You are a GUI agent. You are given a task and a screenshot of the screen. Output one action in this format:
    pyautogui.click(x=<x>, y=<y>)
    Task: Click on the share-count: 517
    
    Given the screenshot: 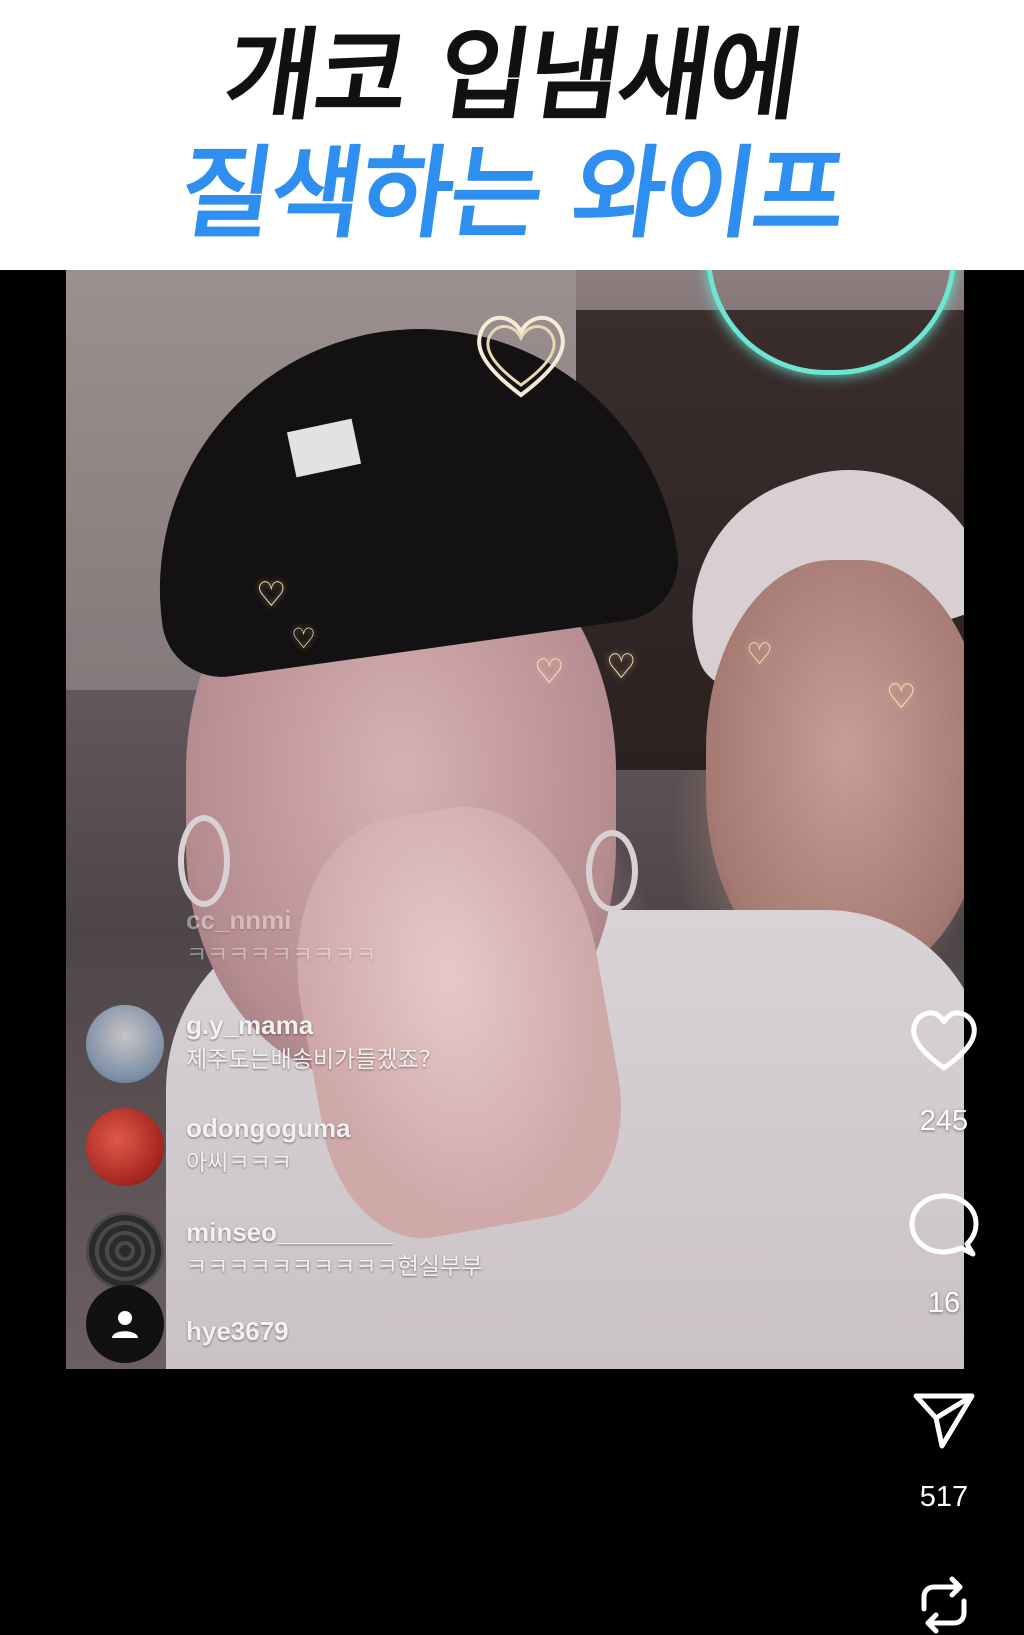 What is the action you would take?
    pyautogui.click(x=944, y=1497)
    